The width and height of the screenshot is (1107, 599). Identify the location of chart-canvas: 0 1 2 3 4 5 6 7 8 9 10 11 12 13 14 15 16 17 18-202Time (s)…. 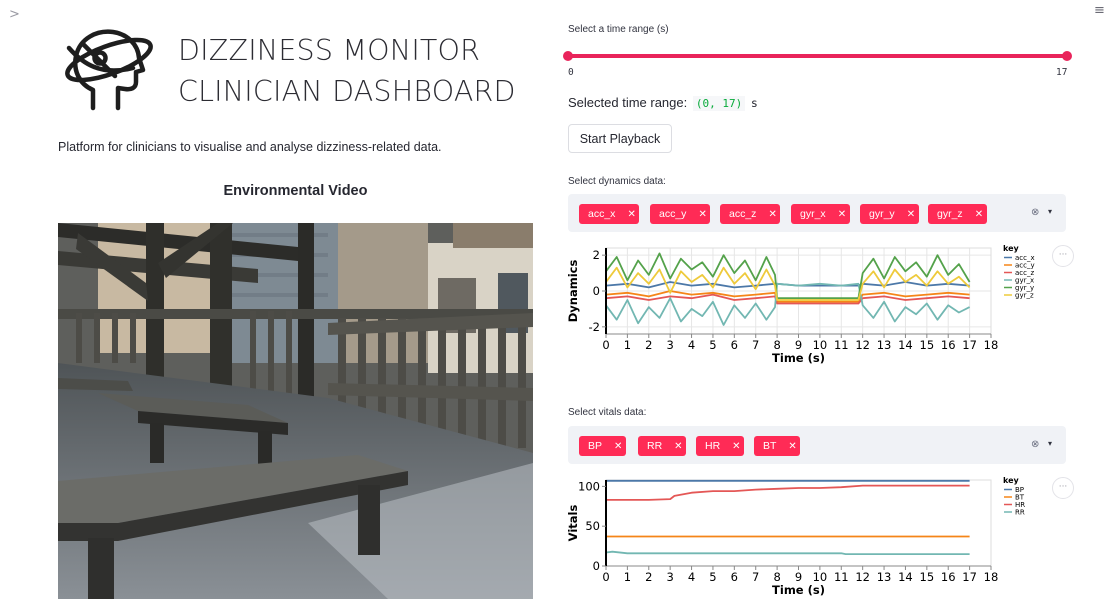
(800, 304).